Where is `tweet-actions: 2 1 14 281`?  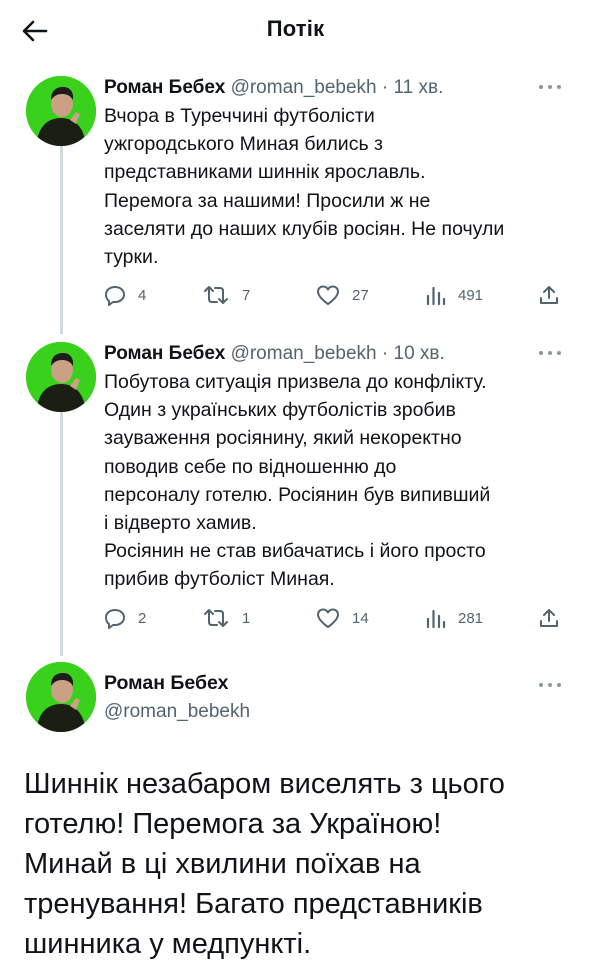 tweet-actions: 2 1 14 281 is located at coordinates (334, 618).